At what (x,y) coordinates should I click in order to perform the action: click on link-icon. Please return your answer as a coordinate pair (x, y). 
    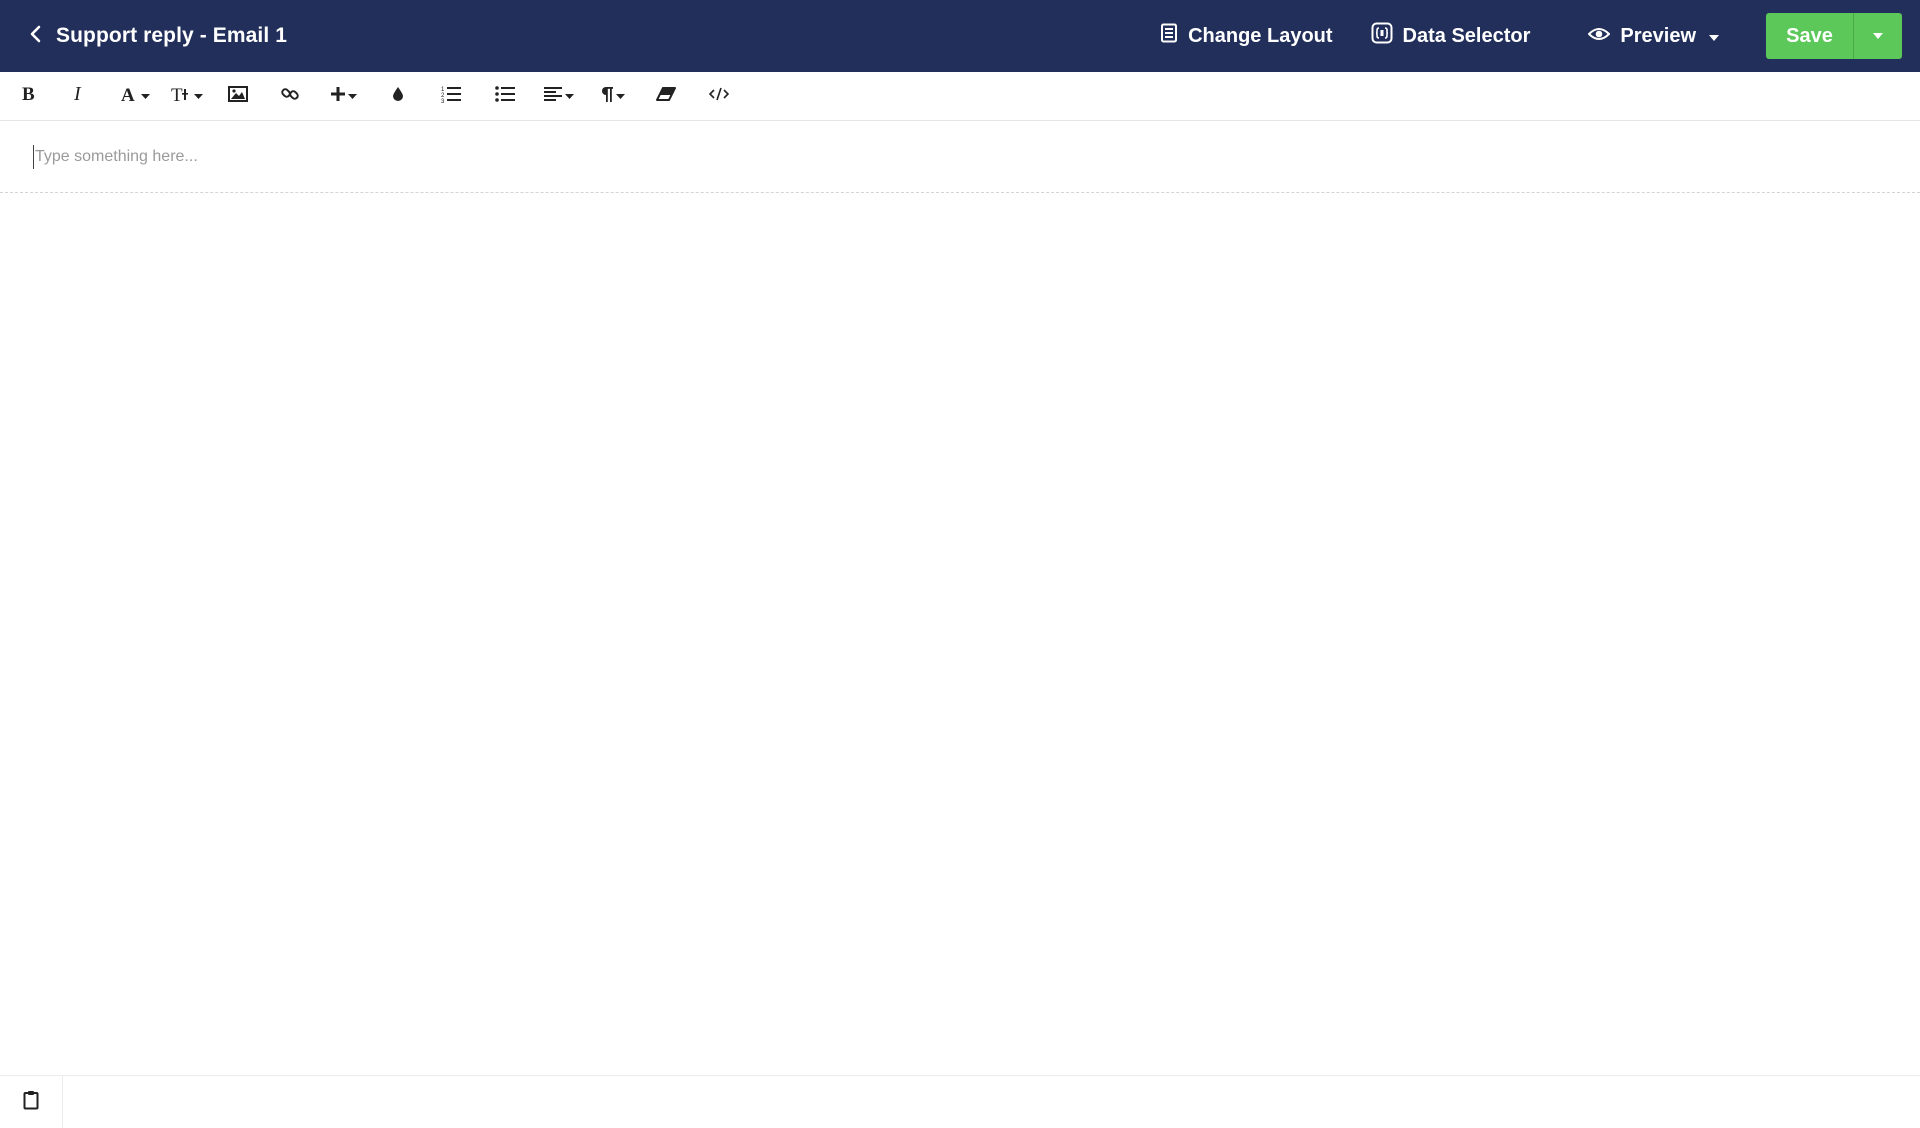
    Looking at the image, I should click on (290, 96).